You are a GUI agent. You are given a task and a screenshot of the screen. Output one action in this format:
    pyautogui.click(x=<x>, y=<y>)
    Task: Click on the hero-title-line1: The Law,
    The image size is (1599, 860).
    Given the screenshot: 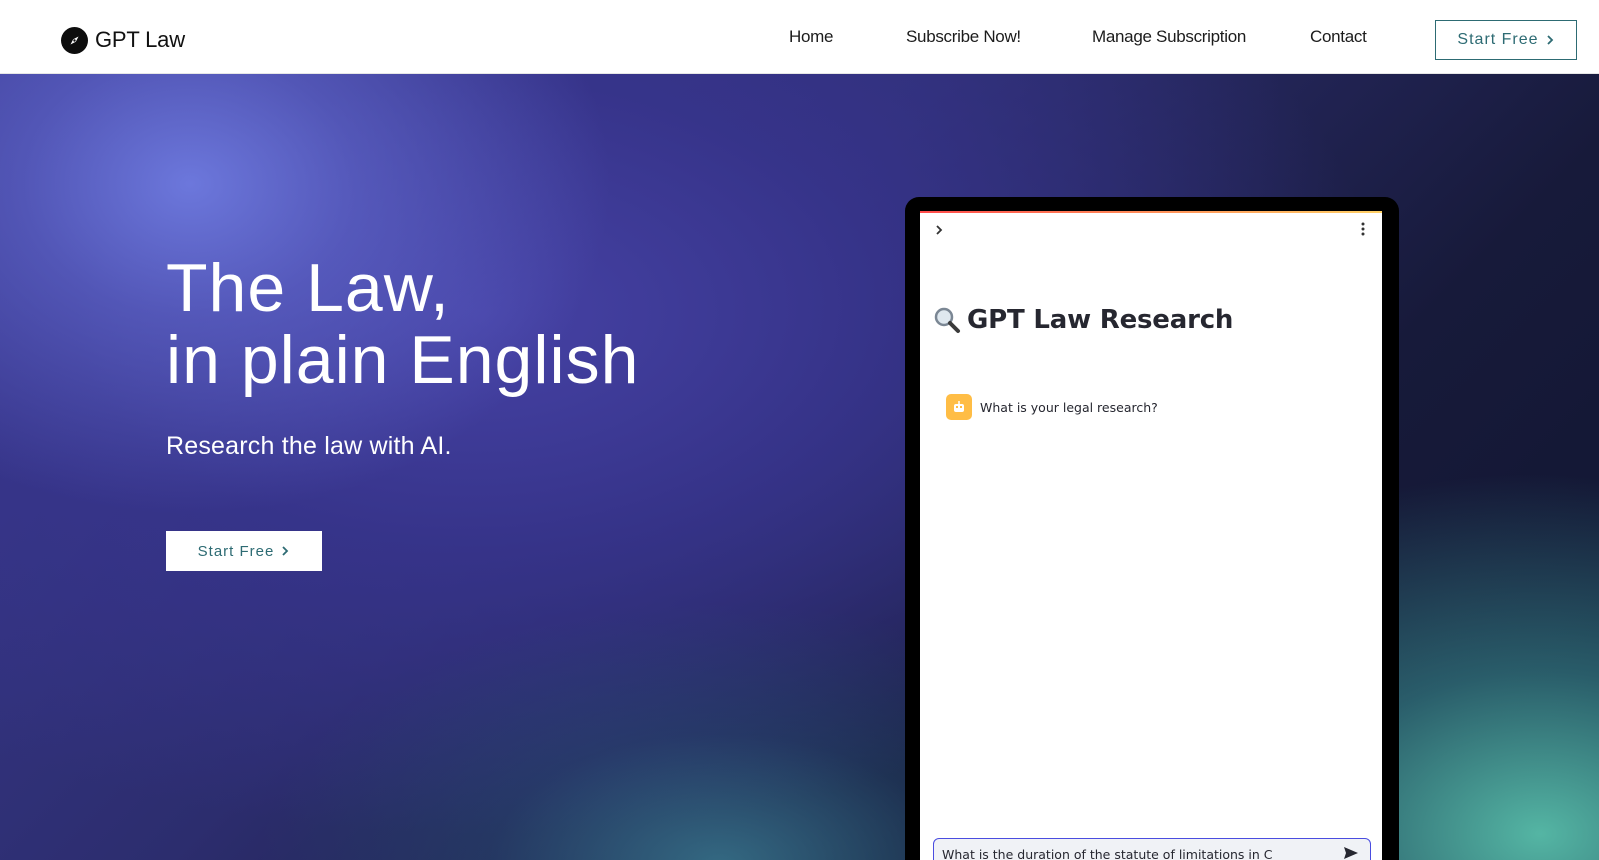 What is the action you would take?
    pyautogui.click(x=308, y=288)
    